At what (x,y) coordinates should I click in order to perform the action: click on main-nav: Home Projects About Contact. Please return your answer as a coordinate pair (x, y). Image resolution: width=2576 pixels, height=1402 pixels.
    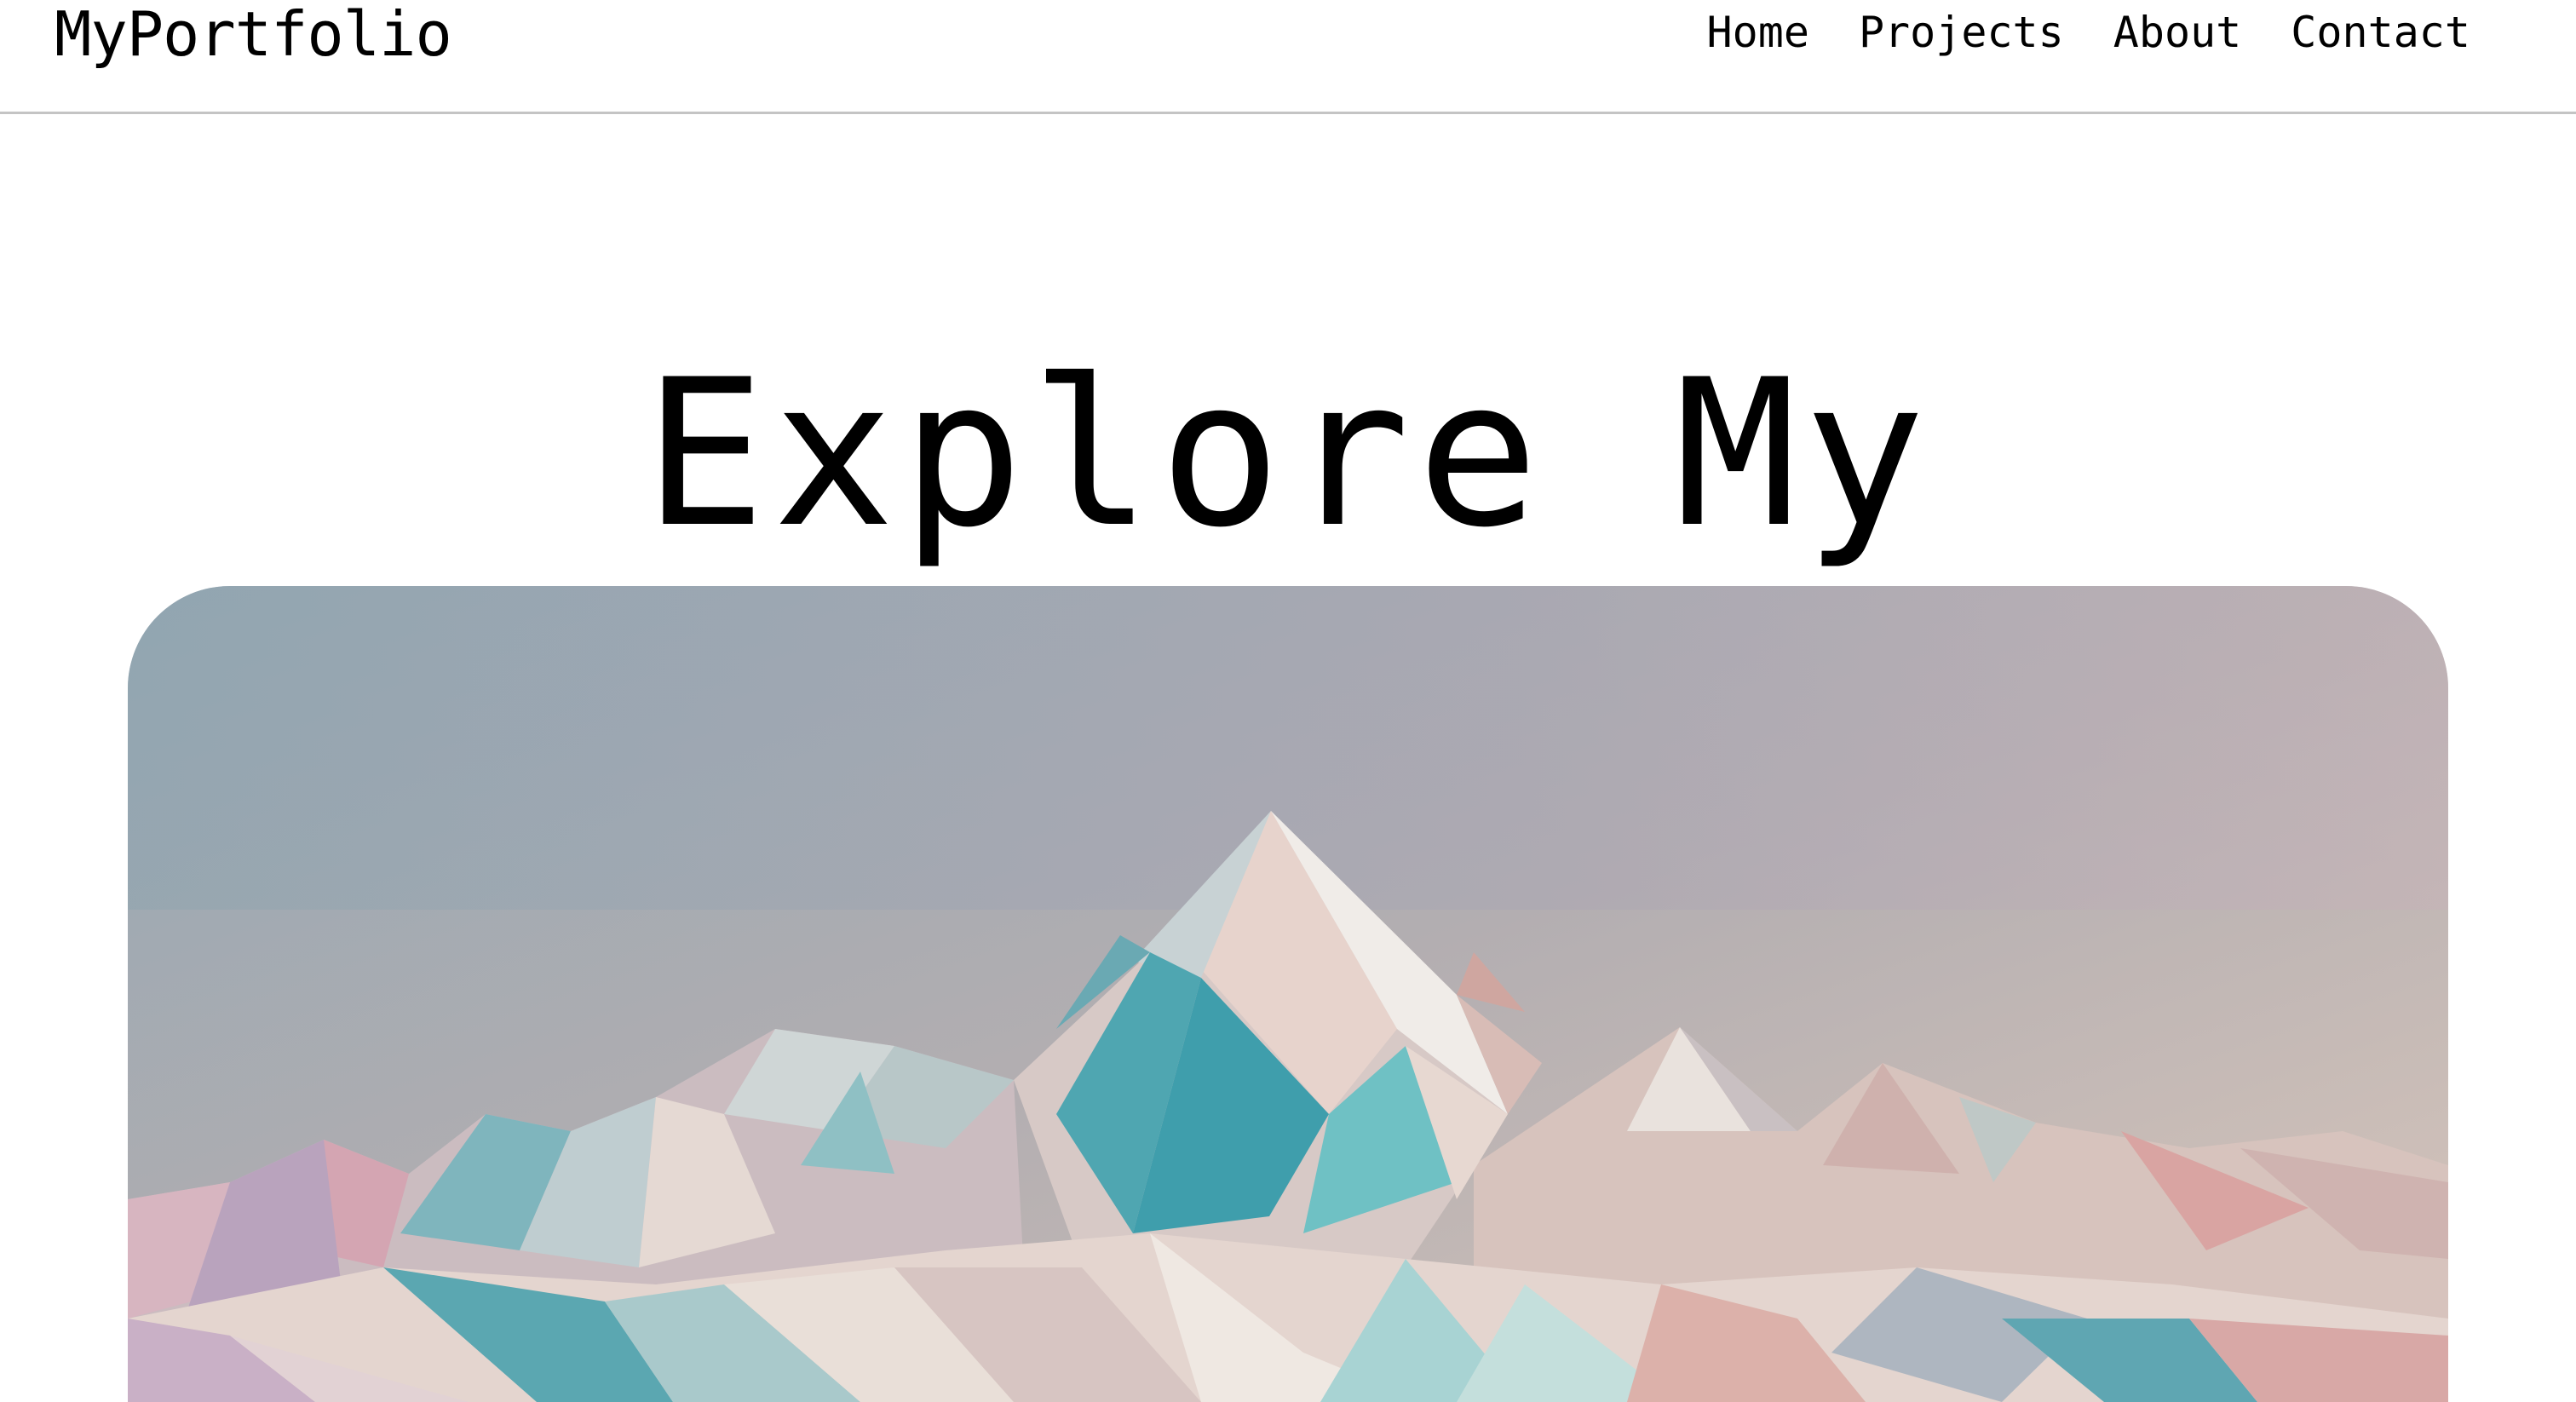
    Looking at the image, I should click on (2088, 32).